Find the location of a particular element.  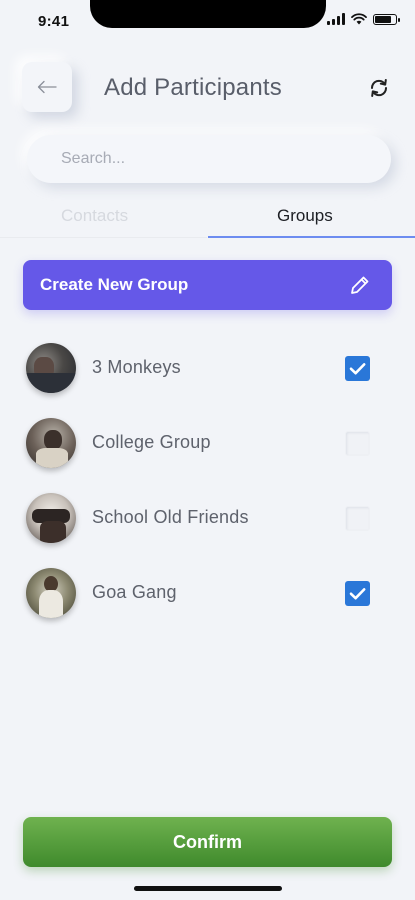

search-input is located at coordinates (209, 159).